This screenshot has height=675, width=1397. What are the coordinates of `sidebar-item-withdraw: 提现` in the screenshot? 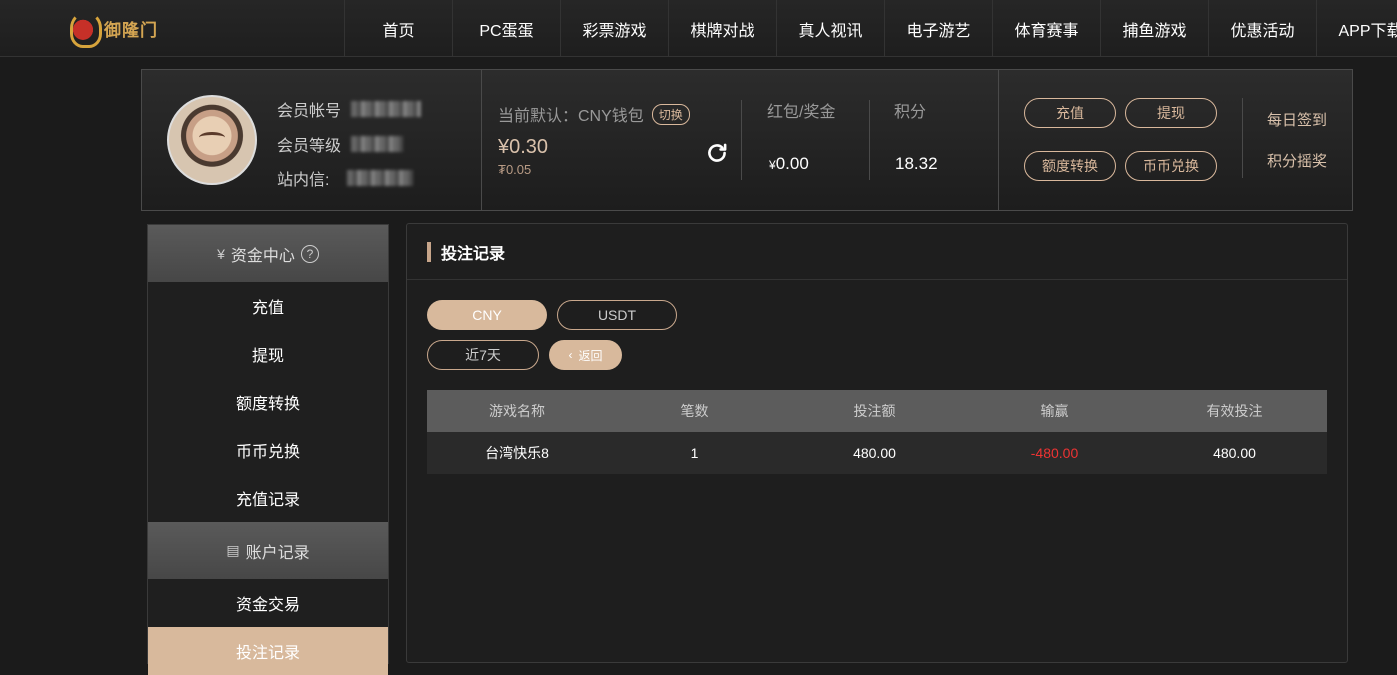 It's located at (268, 354).